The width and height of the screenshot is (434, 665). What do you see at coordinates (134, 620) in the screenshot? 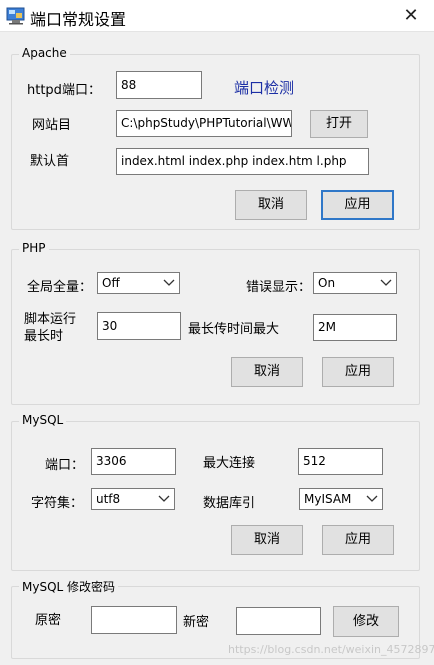
I see `old-password-input` at bounding box center [134, 620].